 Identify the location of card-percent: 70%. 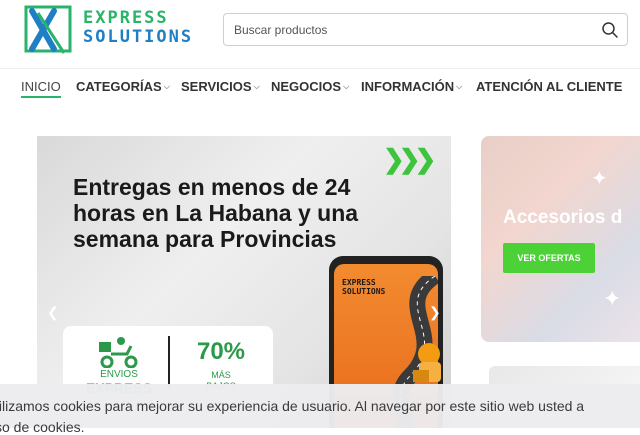
(221, 351).